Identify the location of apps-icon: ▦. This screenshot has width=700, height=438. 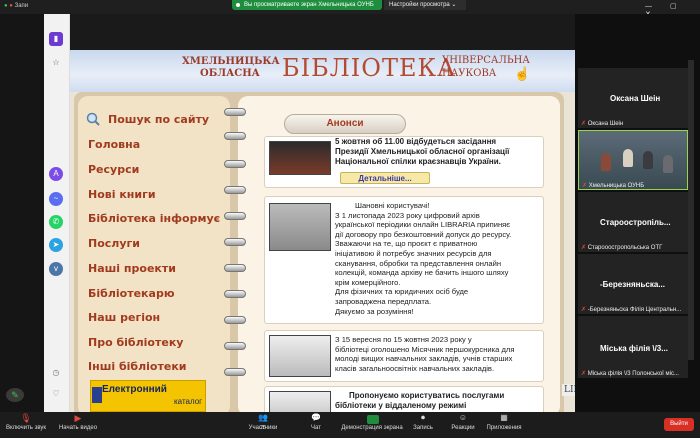
(504, 417).